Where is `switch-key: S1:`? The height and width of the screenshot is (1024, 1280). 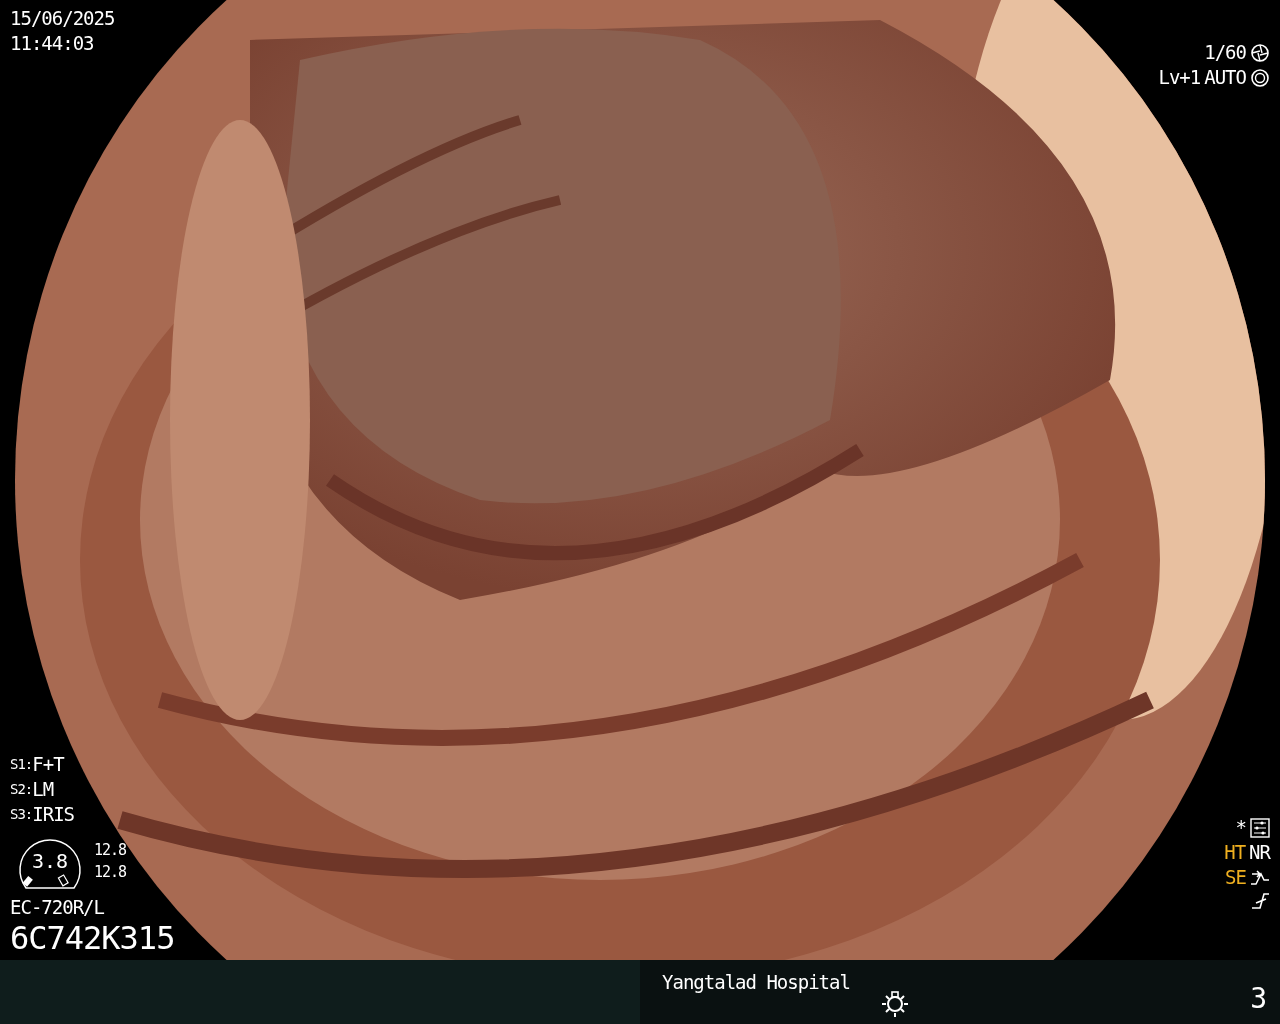
switch-key: S1: is located at coordinates (21, 764).